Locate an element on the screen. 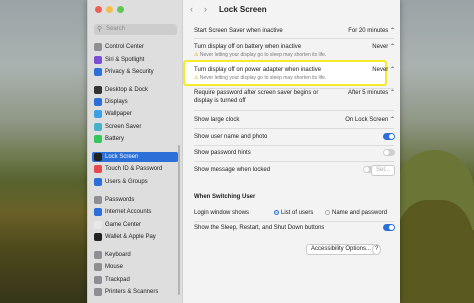 This screenshot has height=303, width=474. search-placeholder: Search is located at coordinates (116, 29).